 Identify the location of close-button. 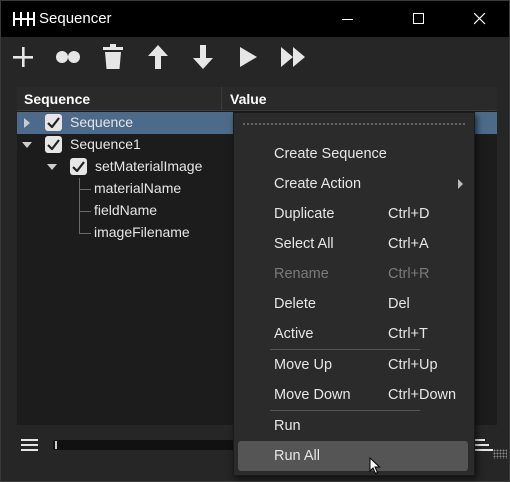
(480, 19).